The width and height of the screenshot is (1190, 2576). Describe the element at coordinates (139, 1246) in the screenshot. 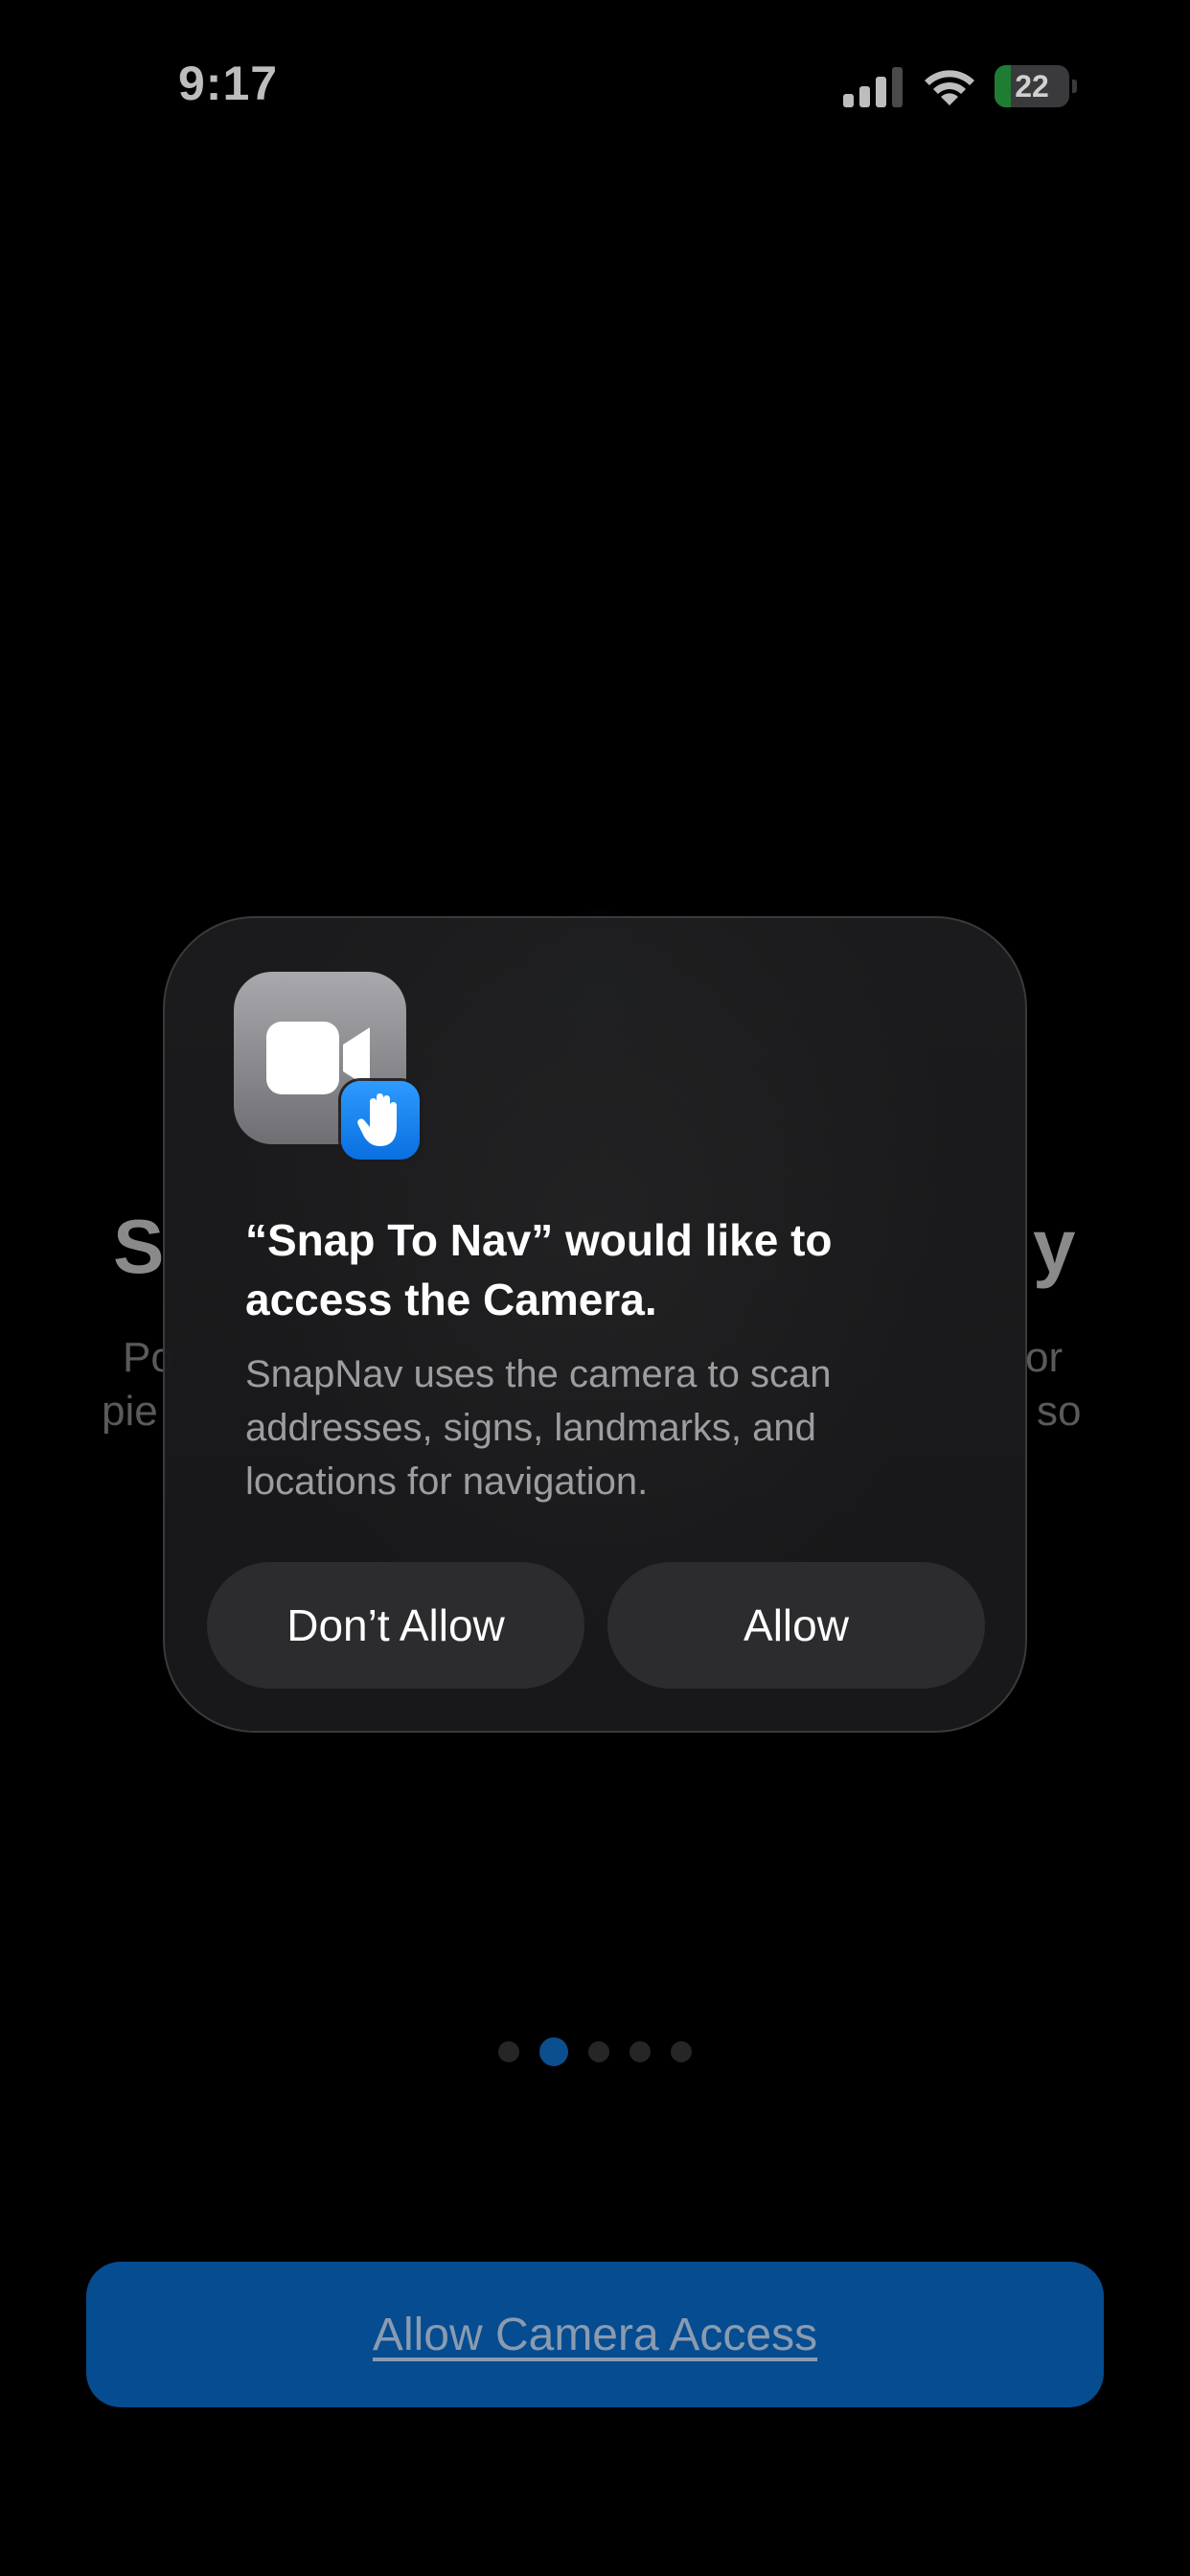

I see `onboarding-heading-left: S` at that location.